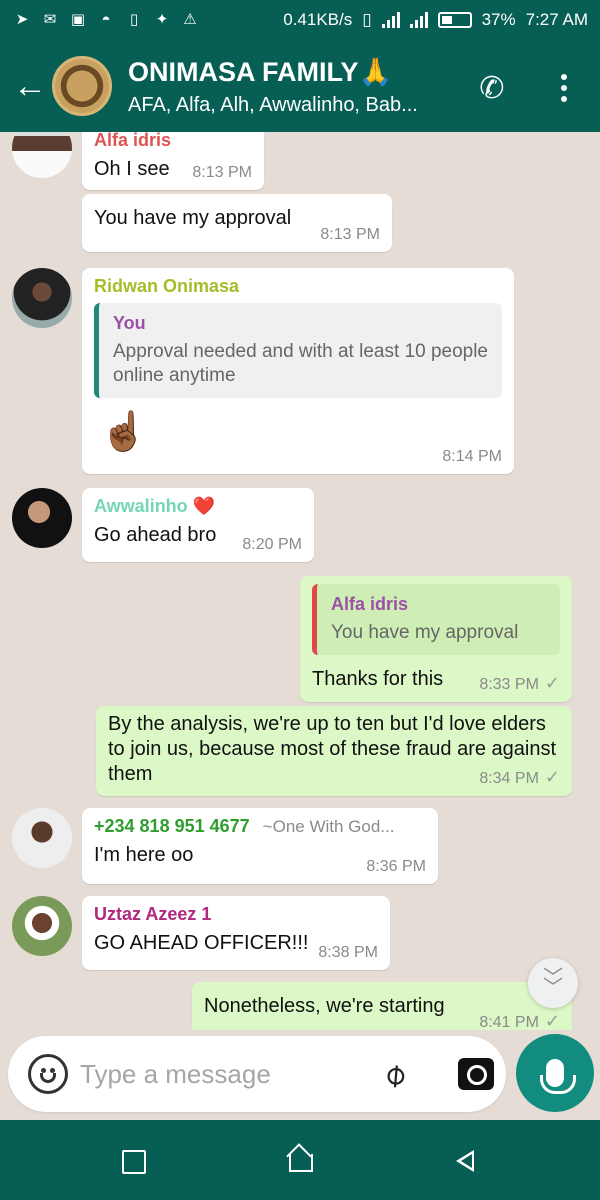 The width and height of the screenshot is (600, 1200). I want to click on message-sender-number: +234 818 951 4677, so click(172, 826).